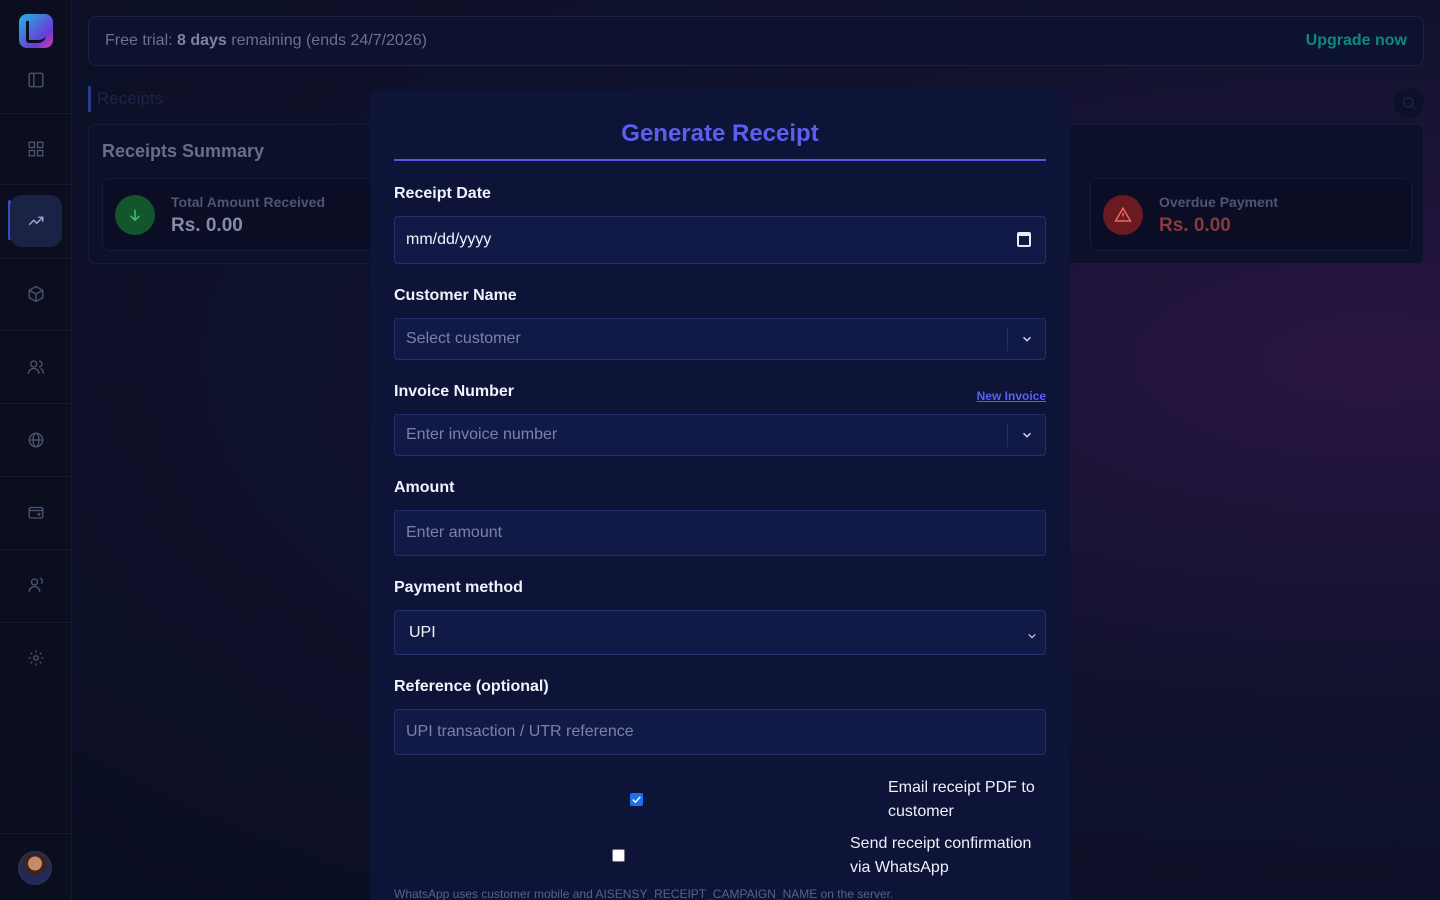 The image size is (1440, 900). What do you see at coordinates (36, 658) in the screenshot?
I see `gear-icon` at bounding box center [36, 658].